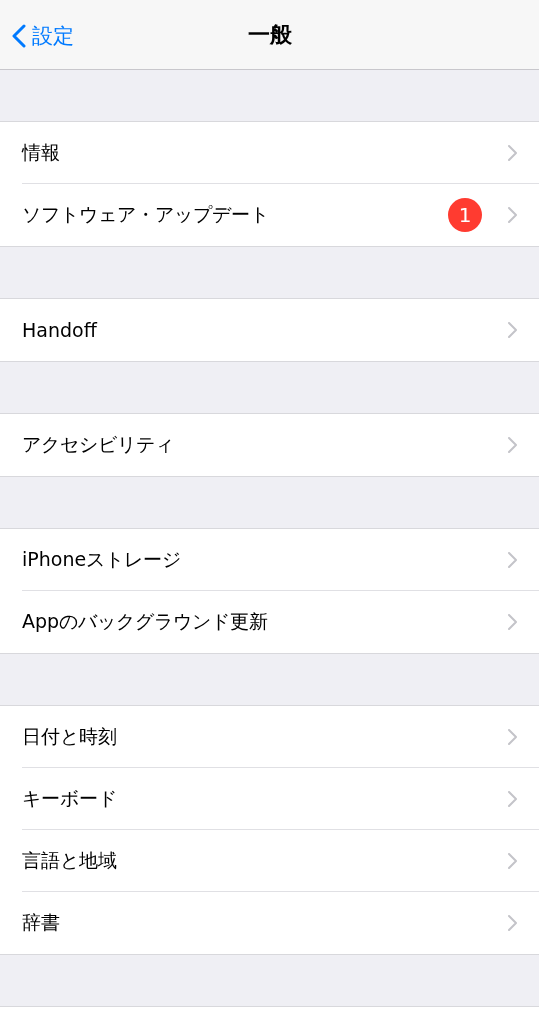  What do you see at coordinates (269, 153) in the screenshot?
I see `settings-row: 情報` at bounding box center [269, 153].